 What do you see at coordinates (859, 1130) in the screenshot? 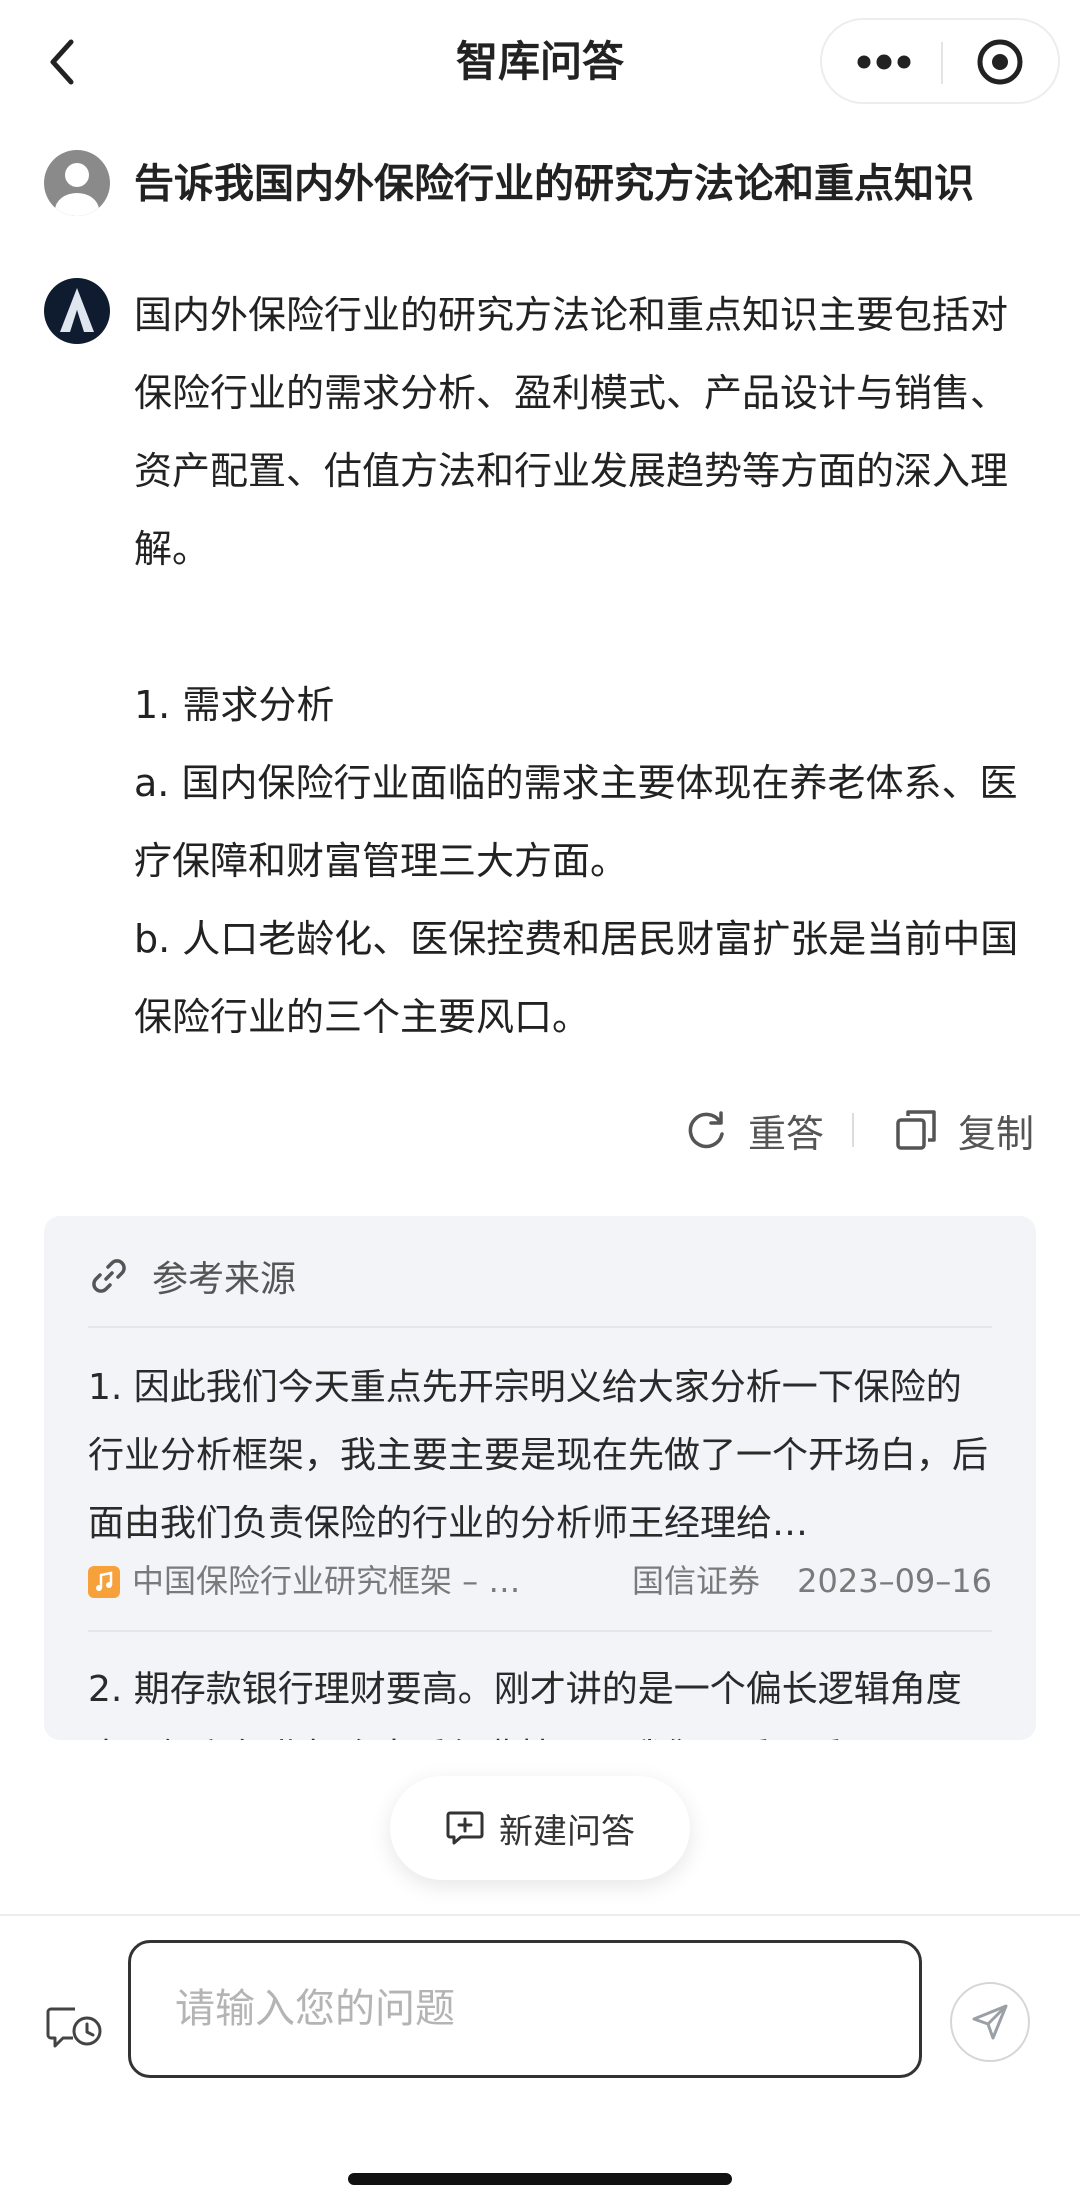
I see `answer-actions: 重答 复制` at bounding box center [859, 1130].